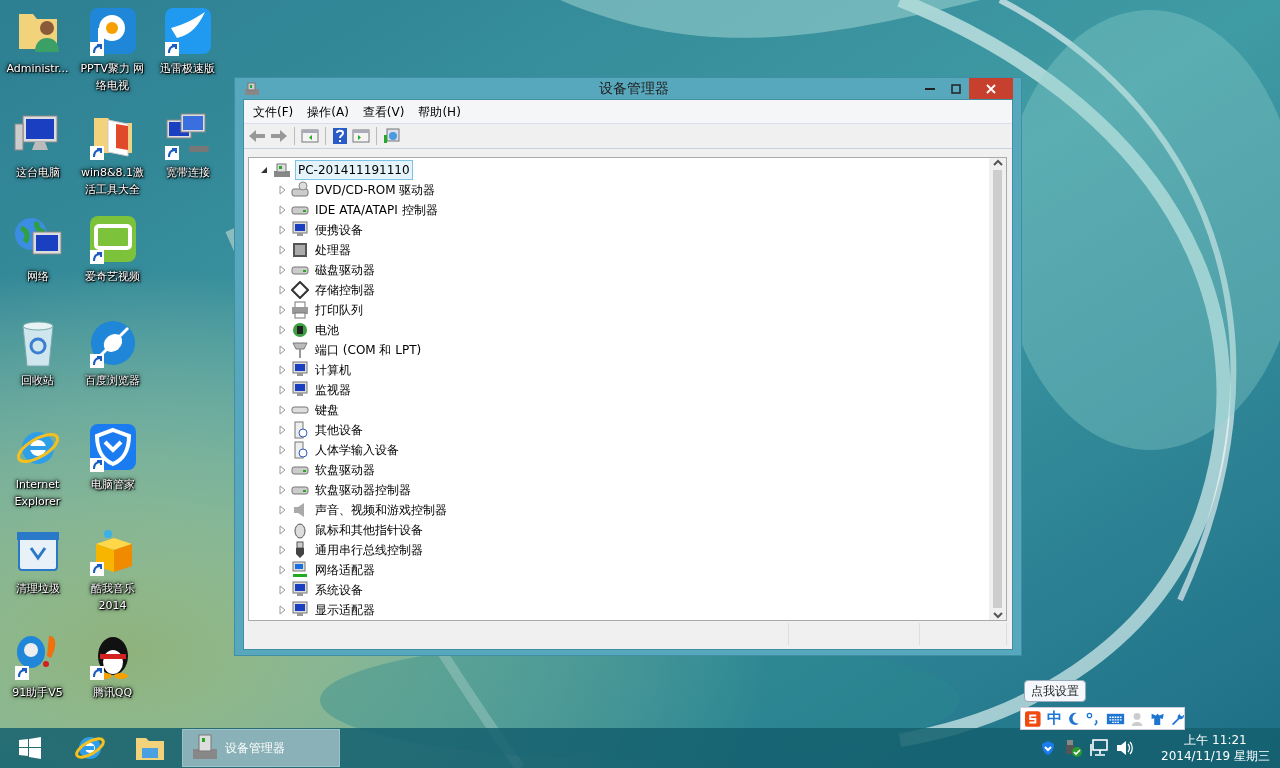 Image resolution: width=1280 pixels, height=768 pixels. Describe the element at coordinates (357, 450) in the screenshot. I see `tree-item: 人体学输入设备` at that location.